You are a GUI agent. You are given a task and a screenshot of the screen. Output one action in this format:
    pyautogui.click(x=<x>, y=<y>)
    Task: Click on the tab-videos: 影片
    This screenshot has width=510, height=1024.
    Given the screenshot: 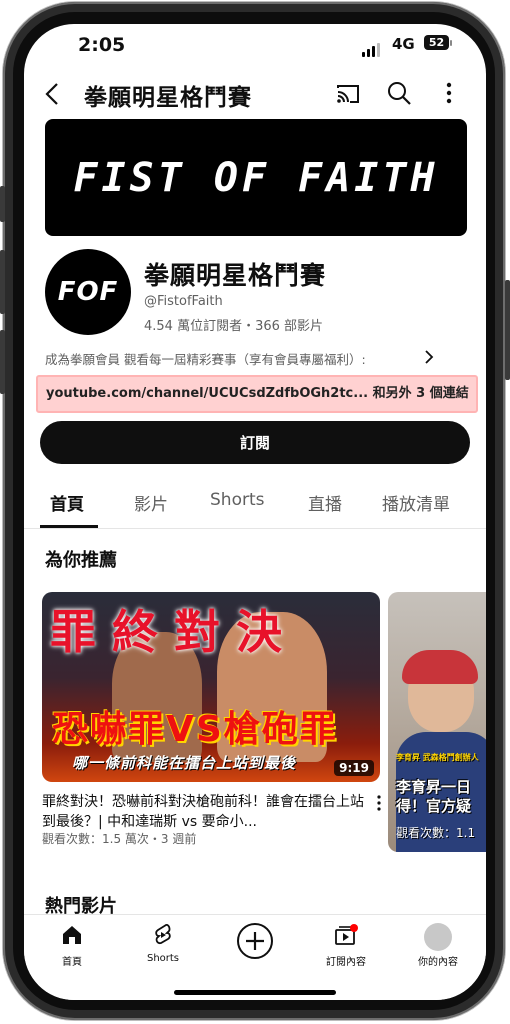 What is the action you would take?
    pyautogui.click(x=151, y=502)
    